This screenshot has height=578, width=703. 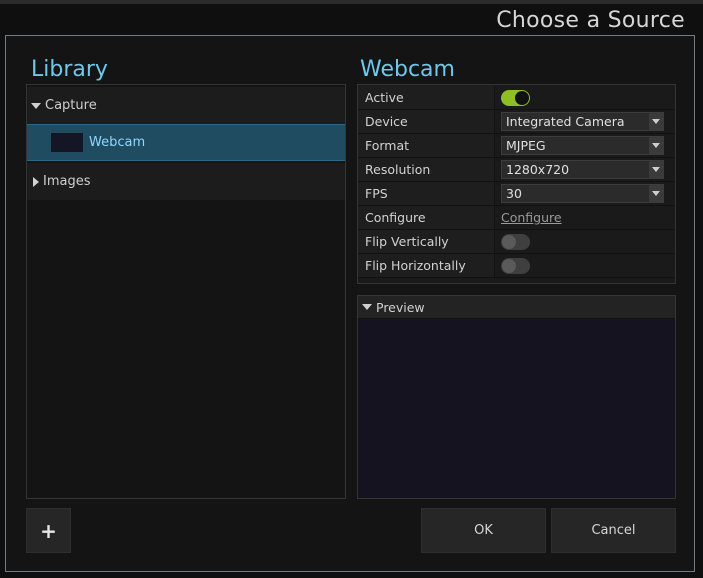 I want to click on prop-row-flip-horizontal: Flip Horizontally, so click(x=516, y=266).